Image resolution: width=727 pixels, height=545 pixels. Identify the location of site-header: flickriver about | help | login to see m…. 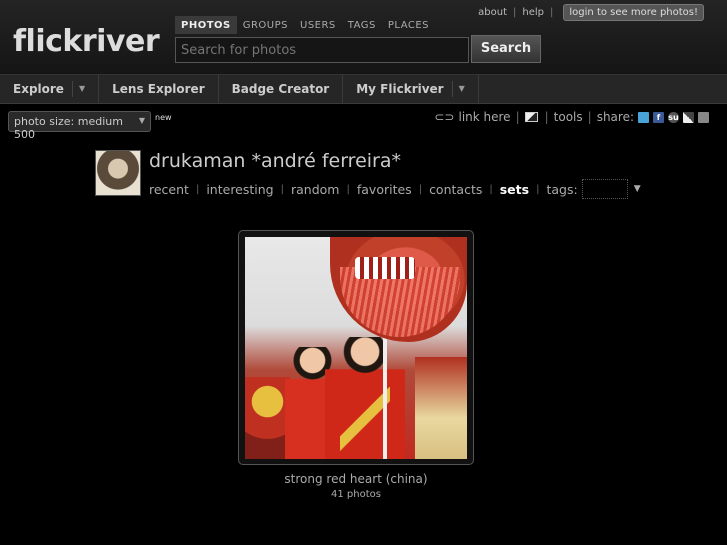
(363, 37).